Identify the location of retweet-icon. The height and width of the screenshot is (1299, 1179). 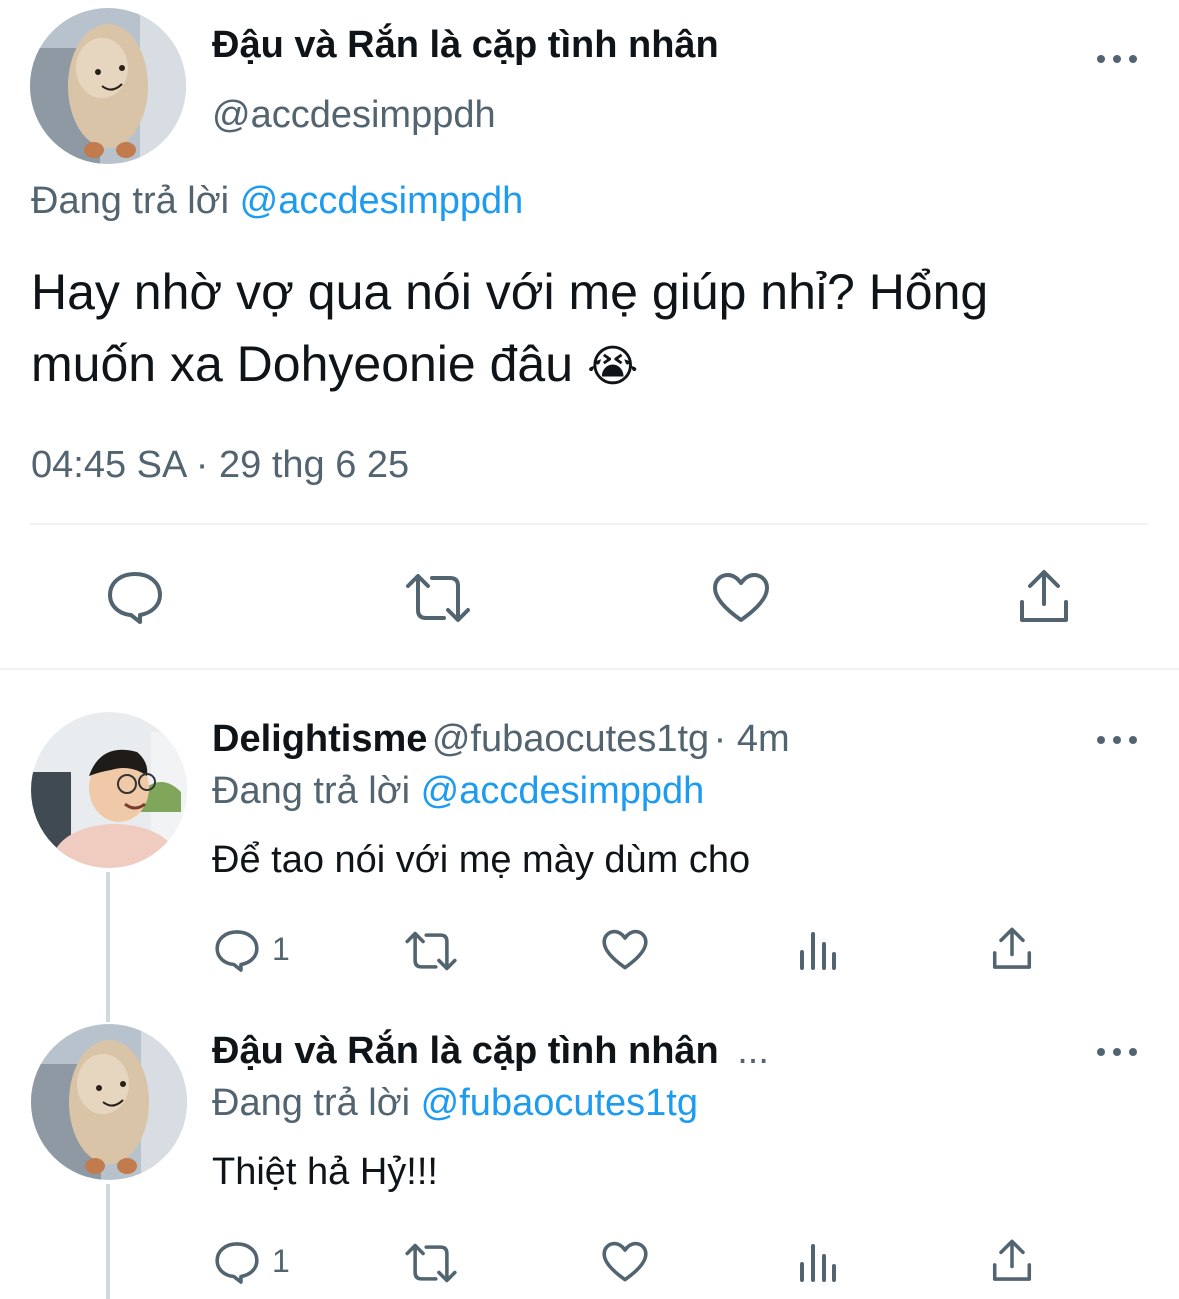
(438, 598).